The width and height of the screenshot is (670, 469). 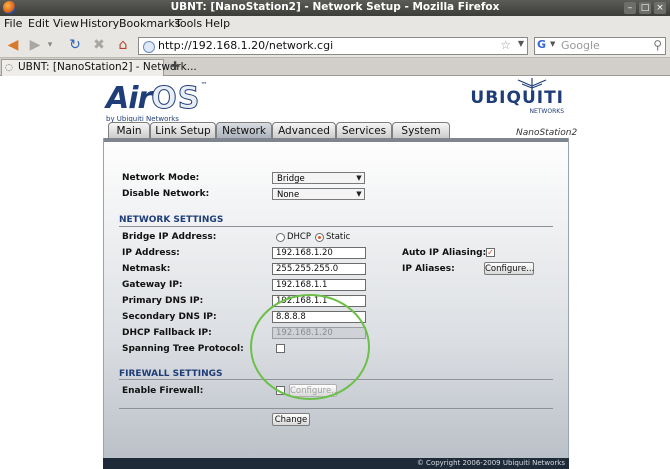 What do you see at coordinates (288, 195) in the screenshot?
I see `disable-network-value: None` at bounding box center [288, 195].